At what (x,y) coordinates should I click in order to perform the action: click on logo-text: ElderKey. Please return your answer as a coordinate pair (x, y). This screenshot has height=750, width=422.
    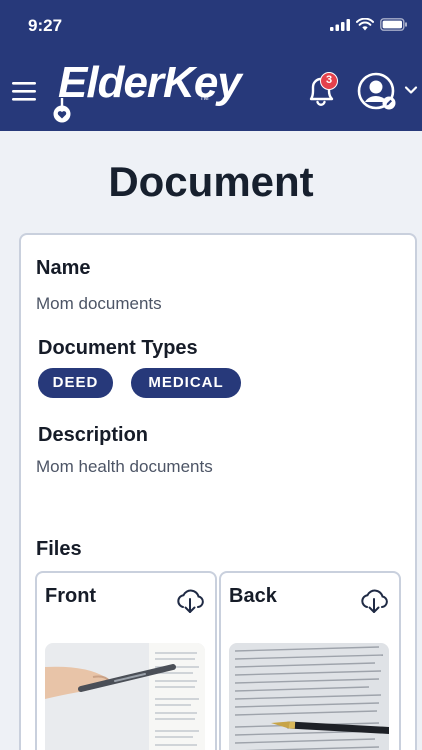
    Looking at the image, I should click on (150, 82).